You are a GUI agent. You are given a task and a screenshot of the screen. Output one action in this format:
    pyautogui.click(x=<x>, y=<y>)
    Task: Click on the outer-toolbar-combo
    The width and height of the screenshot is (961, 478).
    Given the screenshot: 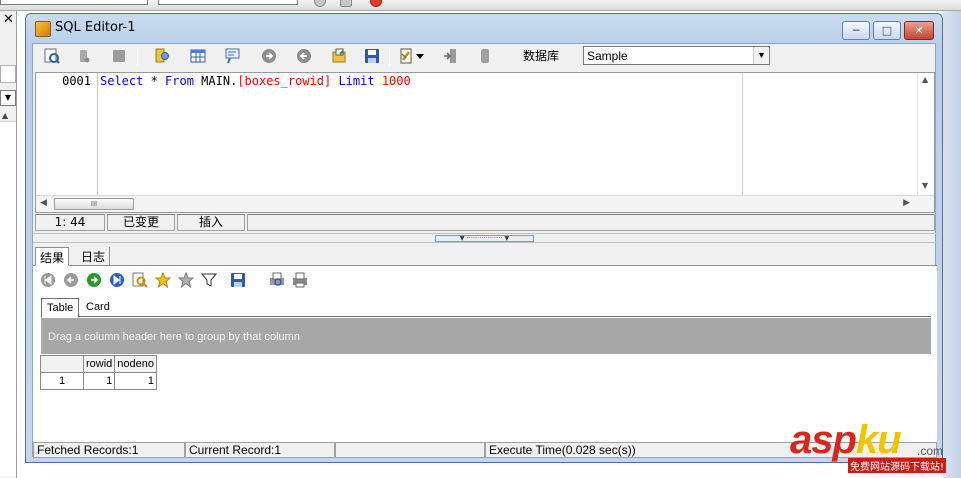 What is the action you would take?
    pyautogui.click(x=228, y=2)
    